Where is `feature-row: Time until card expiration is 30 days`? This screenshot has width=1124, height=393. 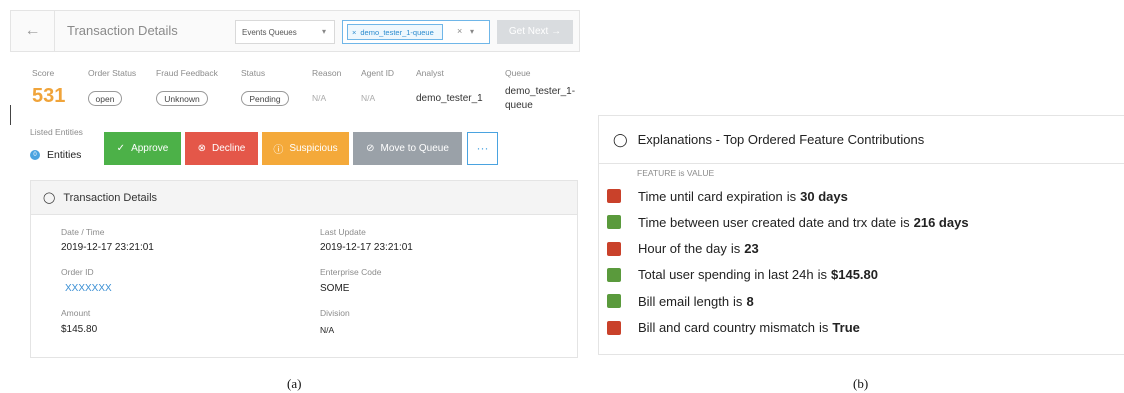
feature-row: Time until card expiration is 30 days is located at coordinates (727, 196).